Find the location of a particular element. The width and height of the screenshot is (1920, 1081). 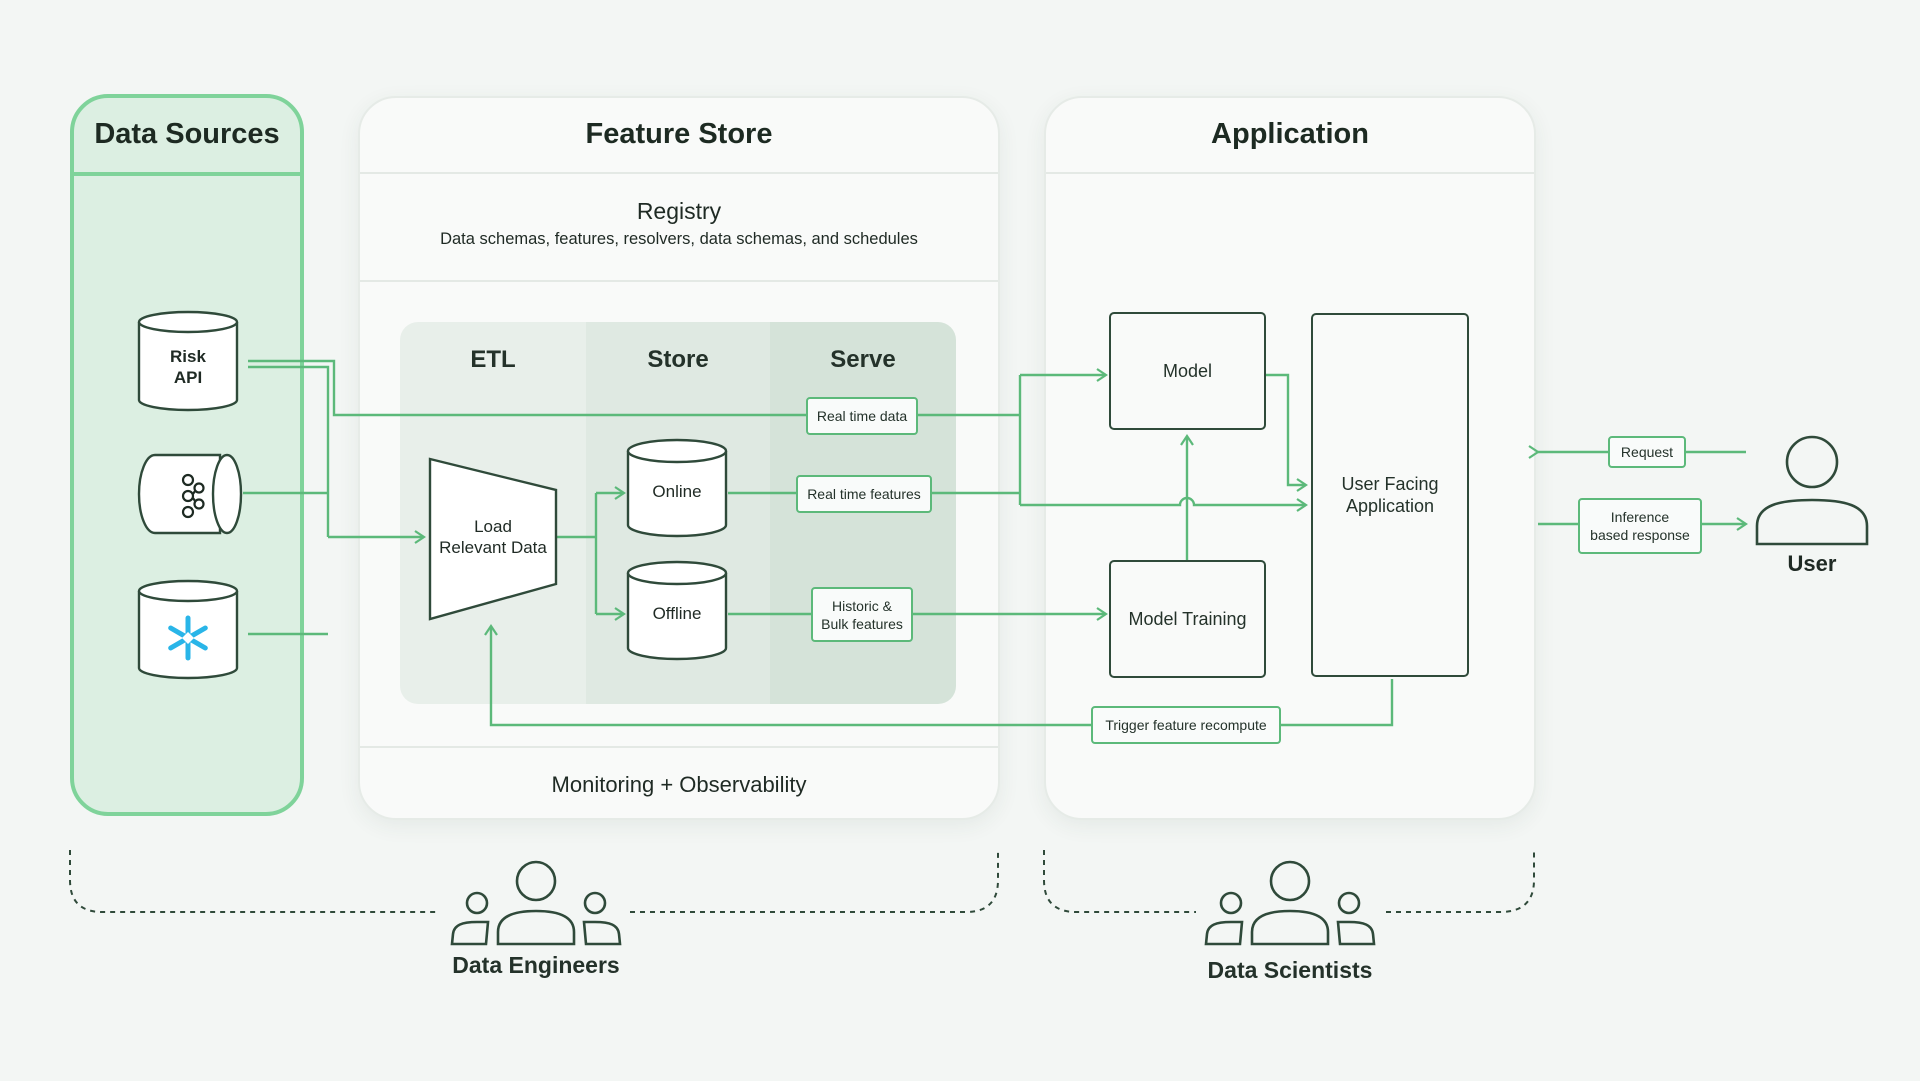

data-scientists-label: Data Scientists is located at coordinates (1290, 970).